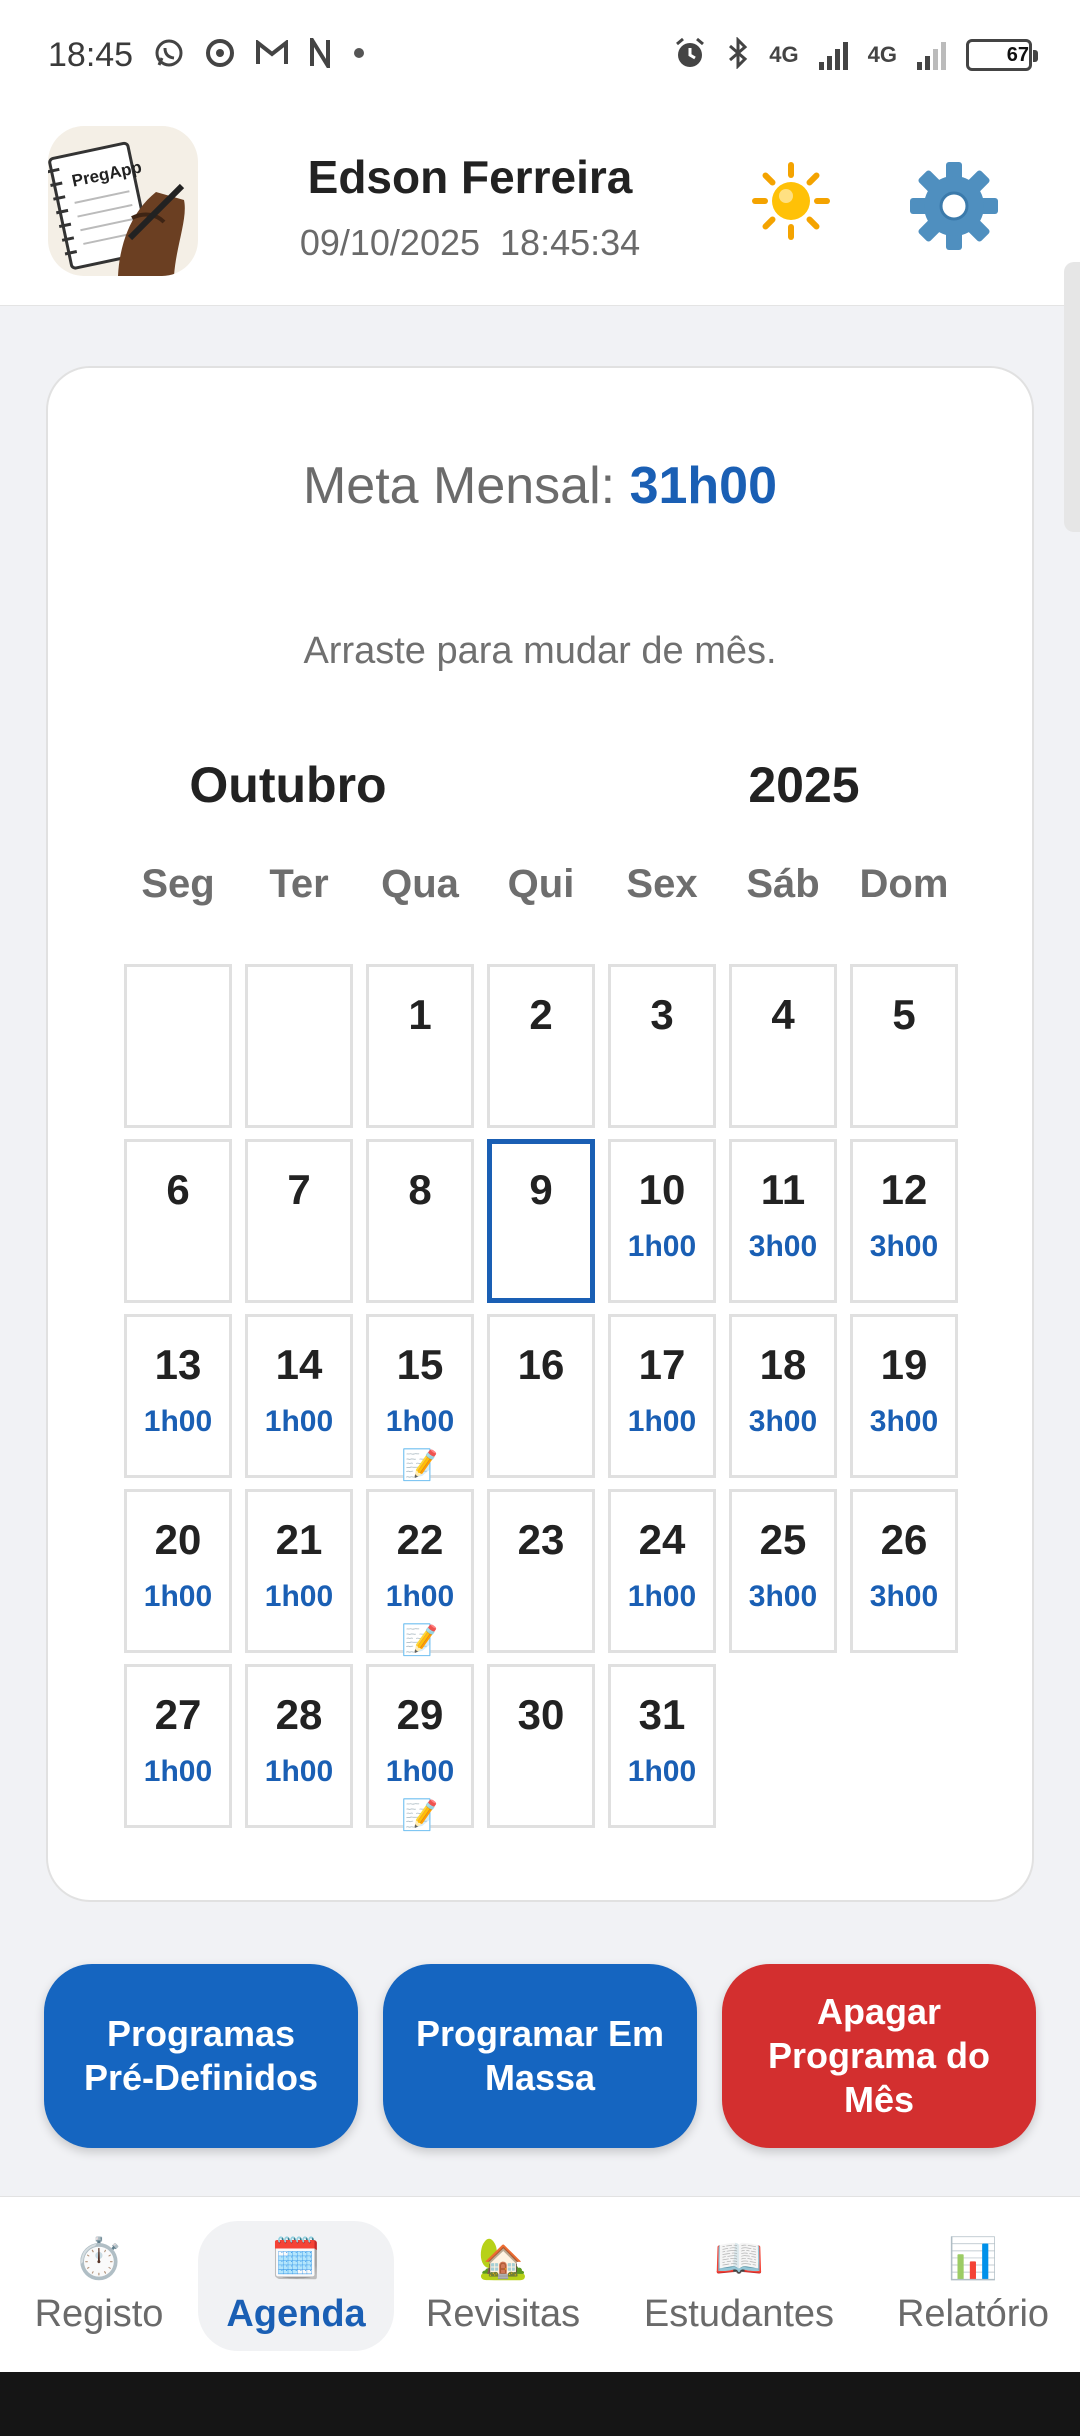 The width and height of the screenshot is (1080, 2436). Describe the element at coordinates (123, 201) in the screenshot. I see `app-logo: PregApp` at that location.